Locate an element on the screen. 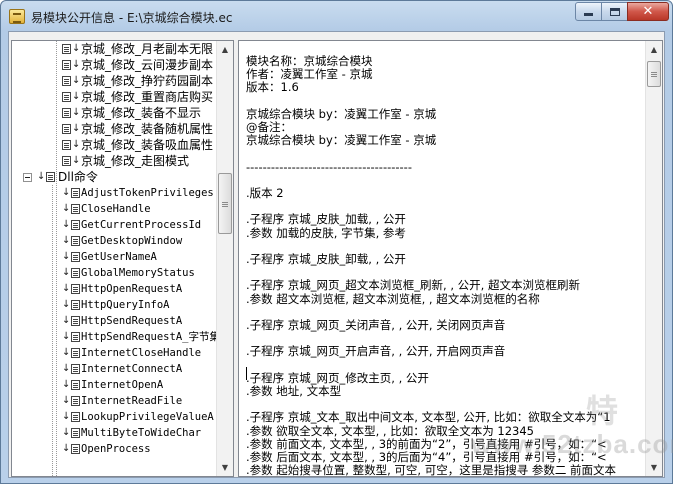 The image size is (673, 484). tree-item: ↓ 京城_修改_月老副本无限 is located at coordinates (114, 49).